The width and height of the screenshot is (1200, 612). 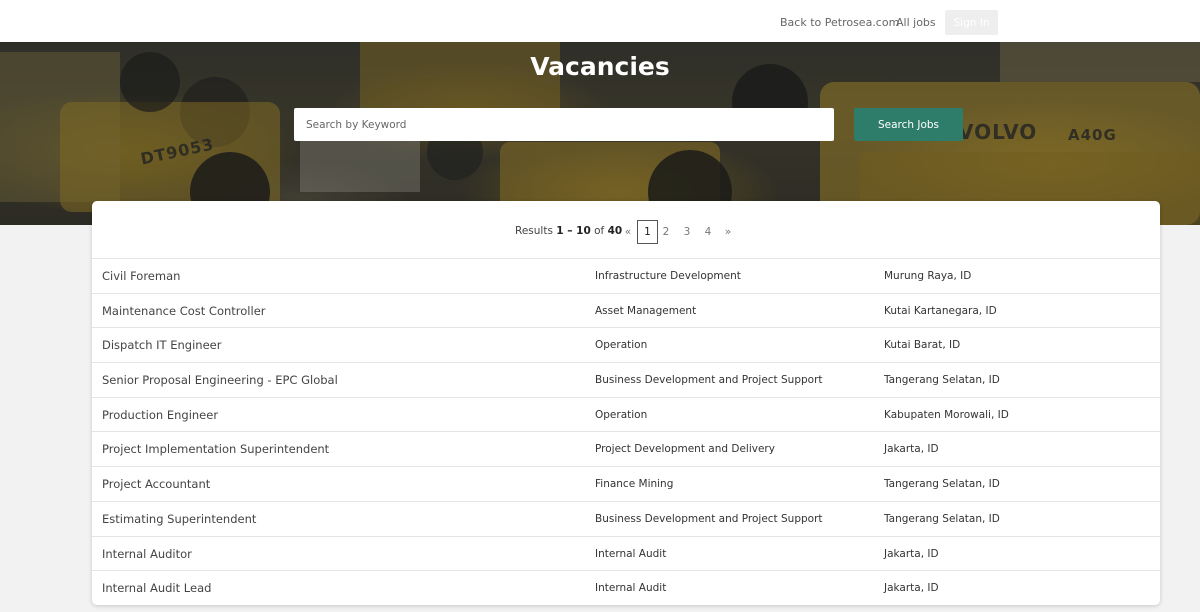 I want to click on job-location: Kutai Barat, ID, so click(x=922, y=345).